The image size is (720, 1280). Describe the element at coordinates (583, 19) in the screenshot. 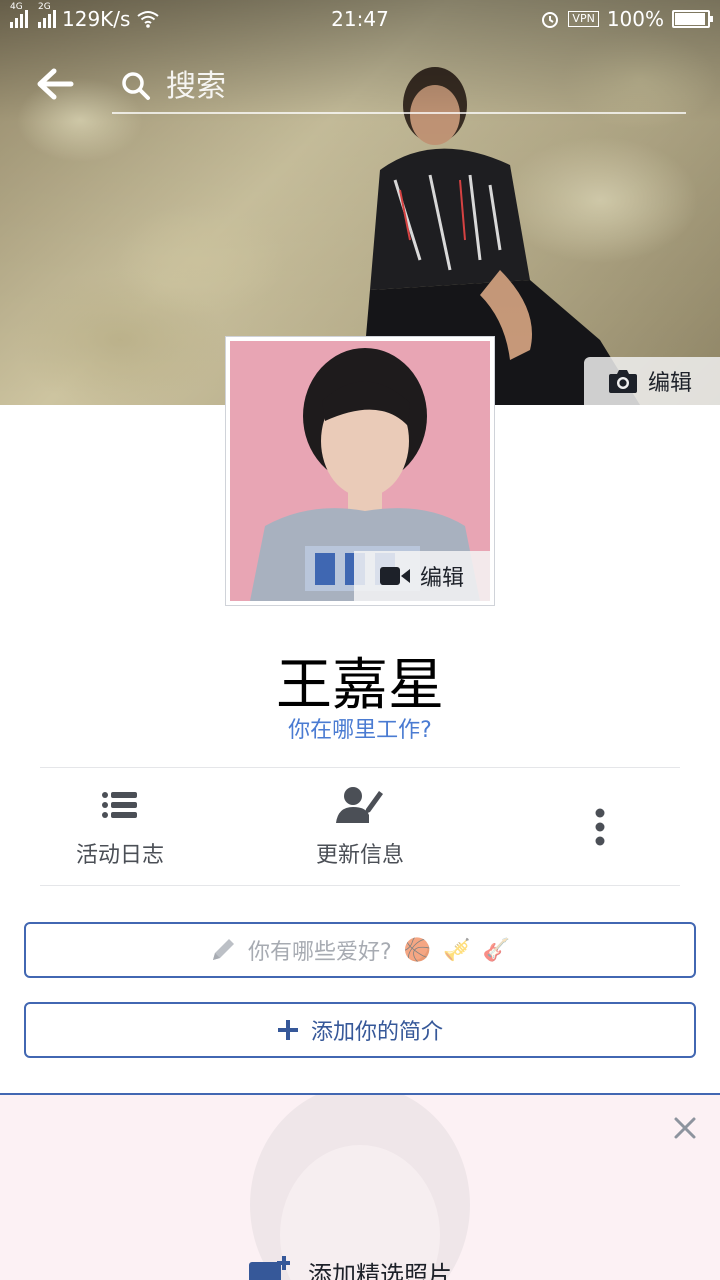

I see `vpn-badge: VPN` at that location.